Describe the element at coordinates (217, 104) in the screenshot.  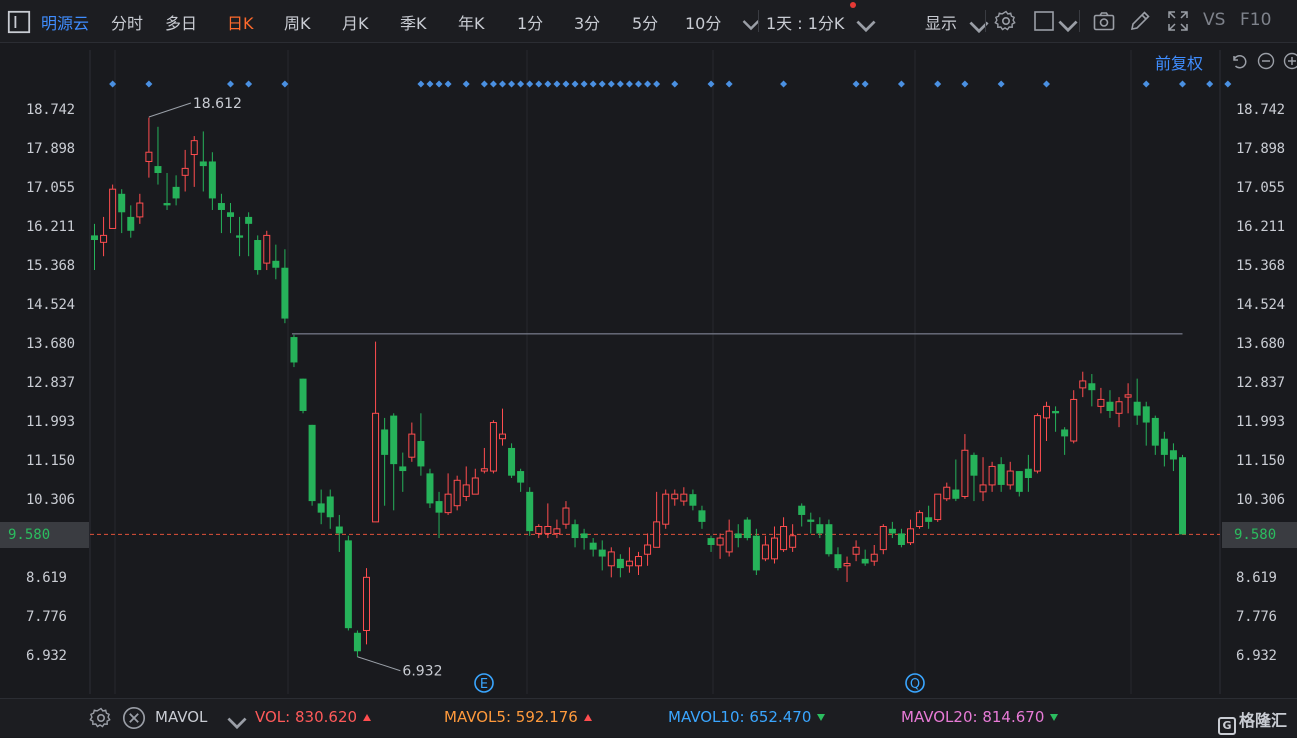
I see `max-price-label: 18.612` at that location.